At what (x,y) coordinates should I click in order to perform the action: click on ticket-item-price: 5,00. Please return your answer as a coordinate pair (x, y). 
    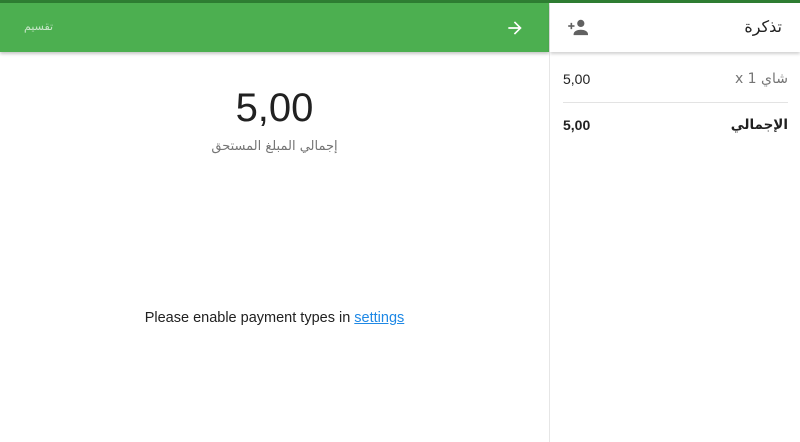
    Looking at the image, I should click on (577, 79).